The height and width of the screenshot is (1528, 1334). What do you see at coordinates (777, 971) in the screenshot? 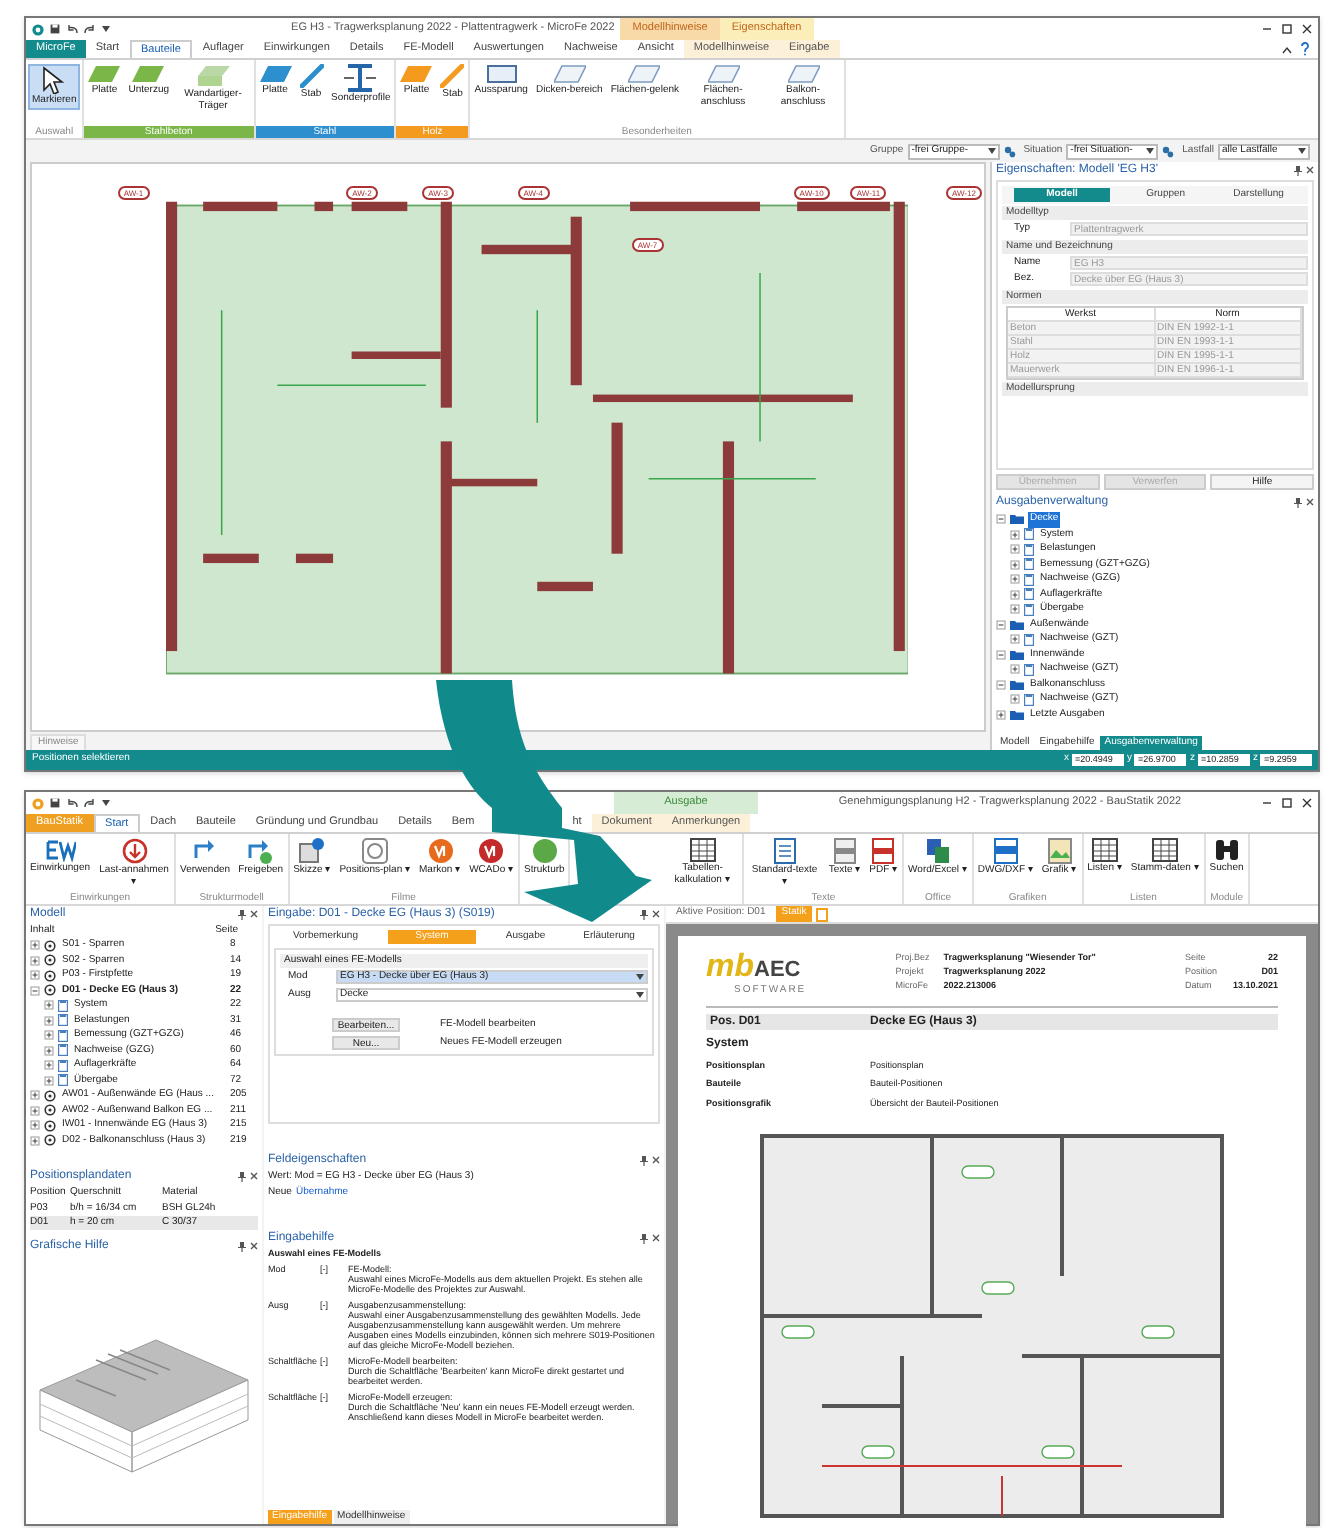
I see `logo-text: AEC` at bounding box center [777, 971].